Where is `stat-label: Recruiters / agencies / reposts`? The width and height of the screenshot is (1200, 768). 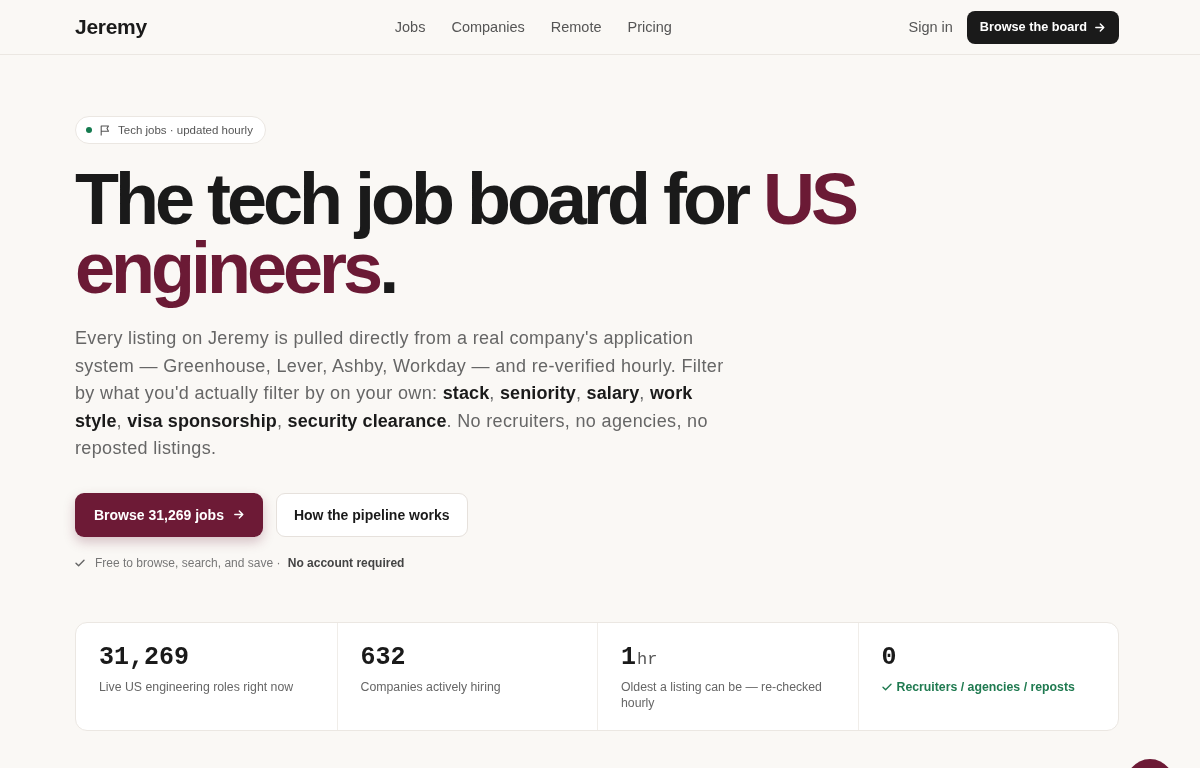
stat-label: Recruiters / agencies / reposts is located at coordinates (985, 687).